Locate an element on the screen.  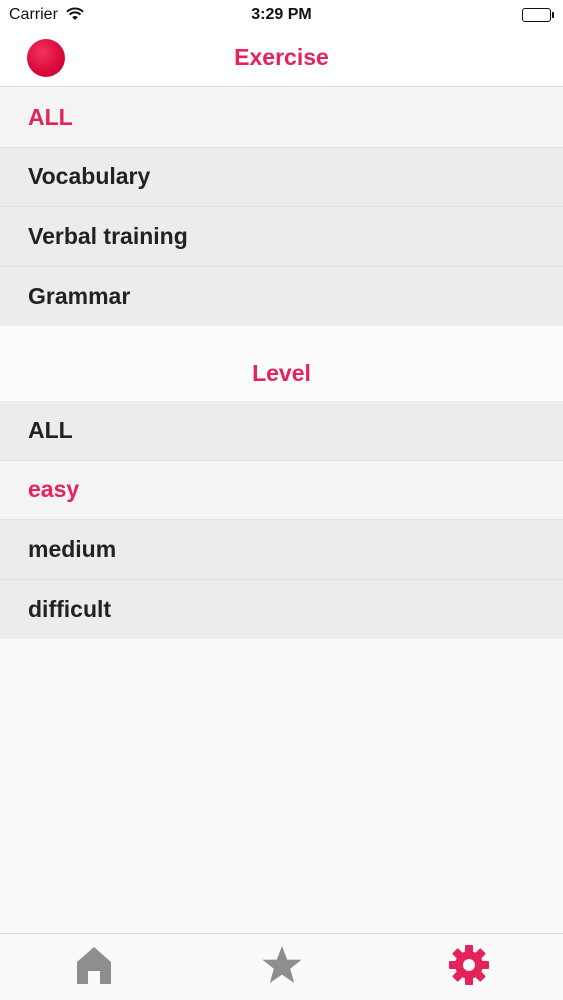
page-title: Exercise is located at coordinates (281, 57).